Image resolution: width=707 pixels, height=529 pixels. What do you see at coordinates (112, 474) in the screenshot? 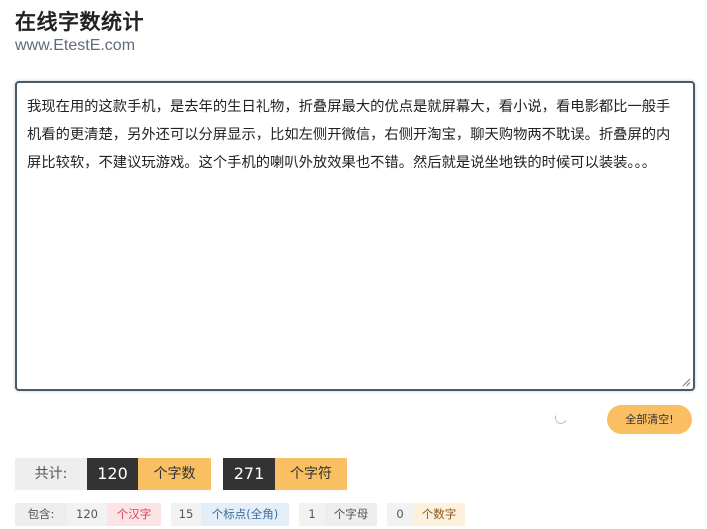
I see `word-count-value: 120` at bounding box center [112, 474].